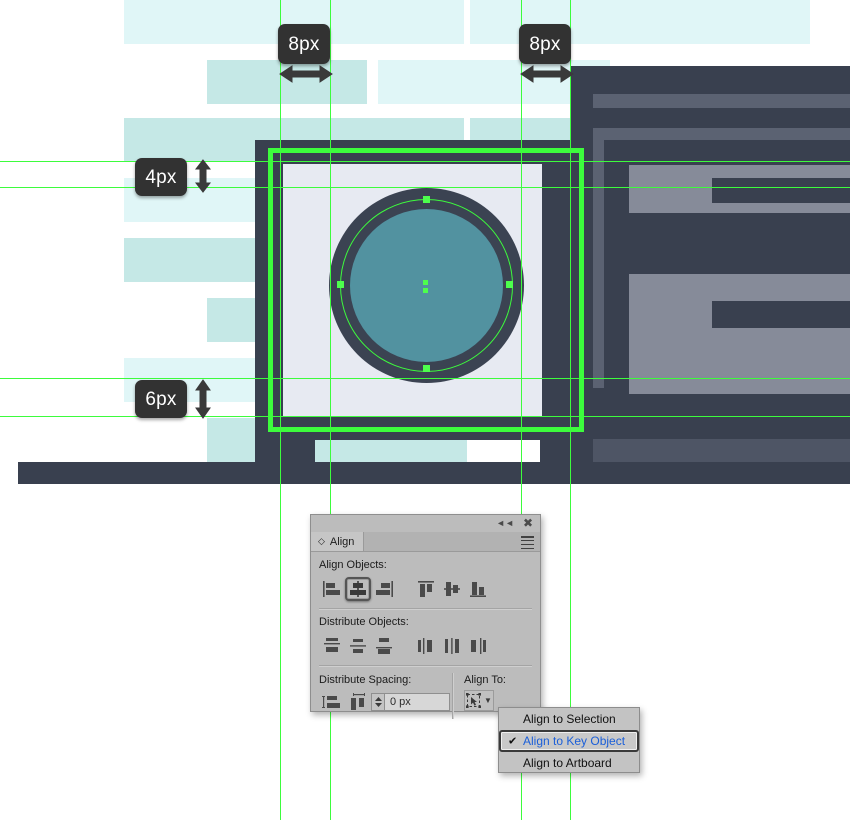 The height and width of the screenshot is (820, 850). What do you see at coordinates (340, 284) in the screenshot?
I see `anchor-point-left` at bounding box center [340, 284].